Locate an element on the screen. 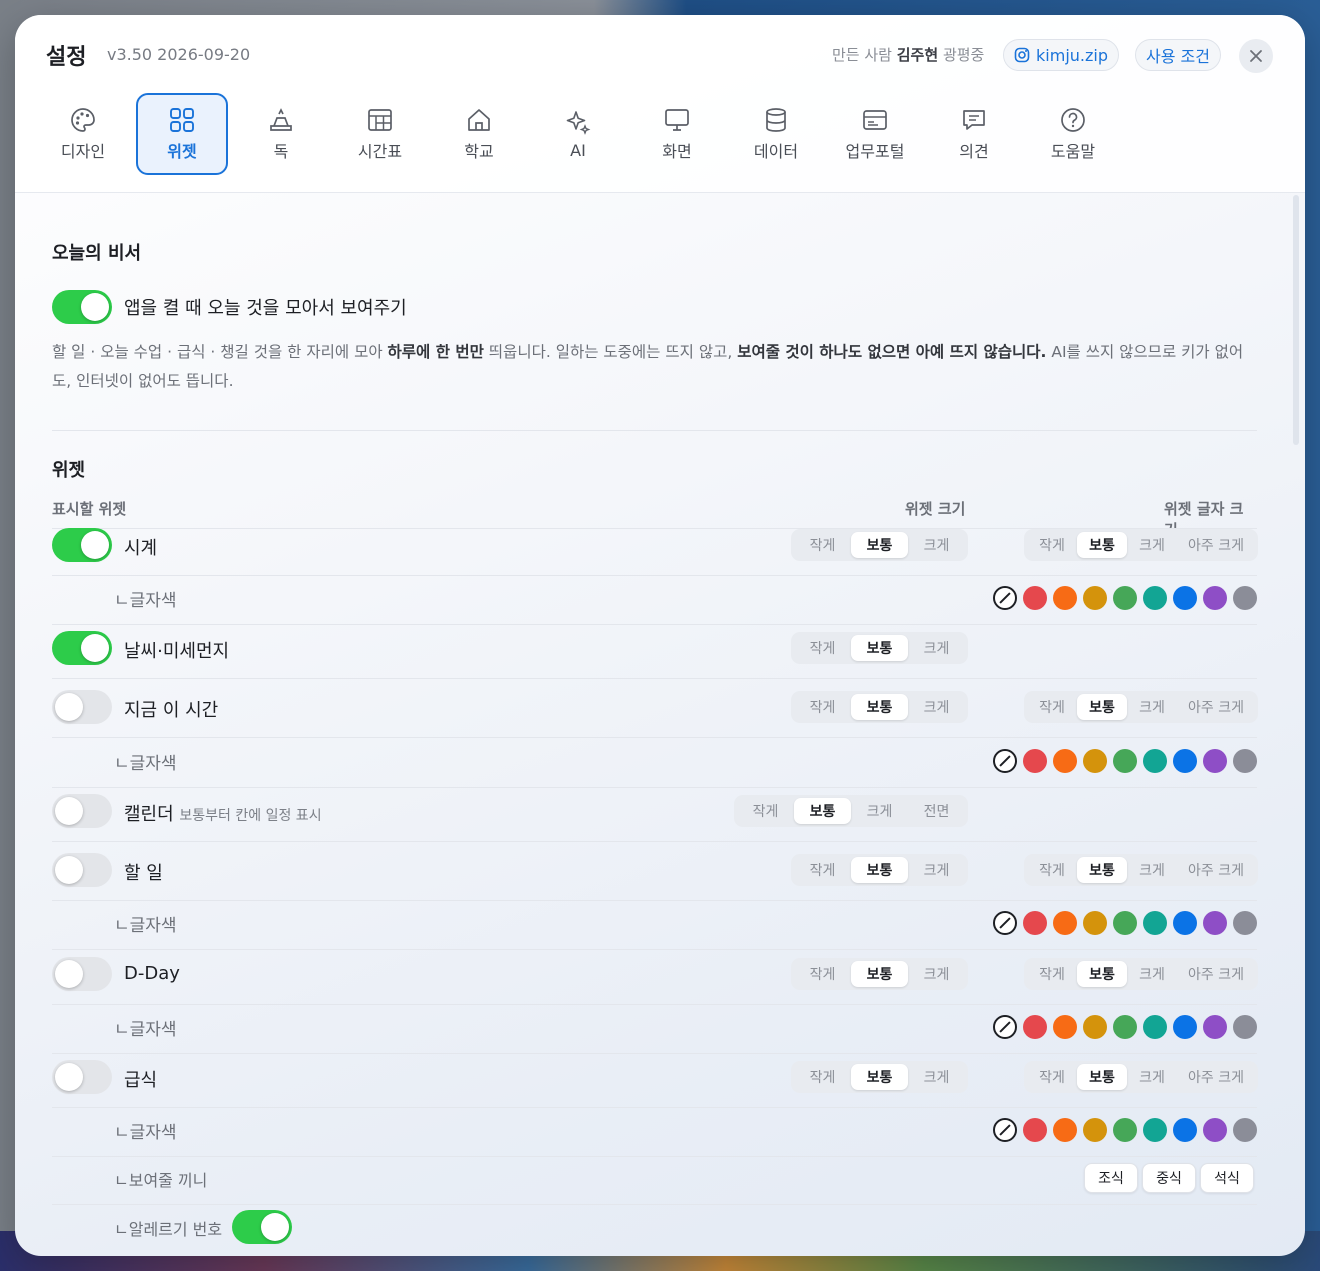 Image resolution: width=1320 pixels, height=1271 pixels. tab-portal: 업무포털 is located at coordinates (875, 134).